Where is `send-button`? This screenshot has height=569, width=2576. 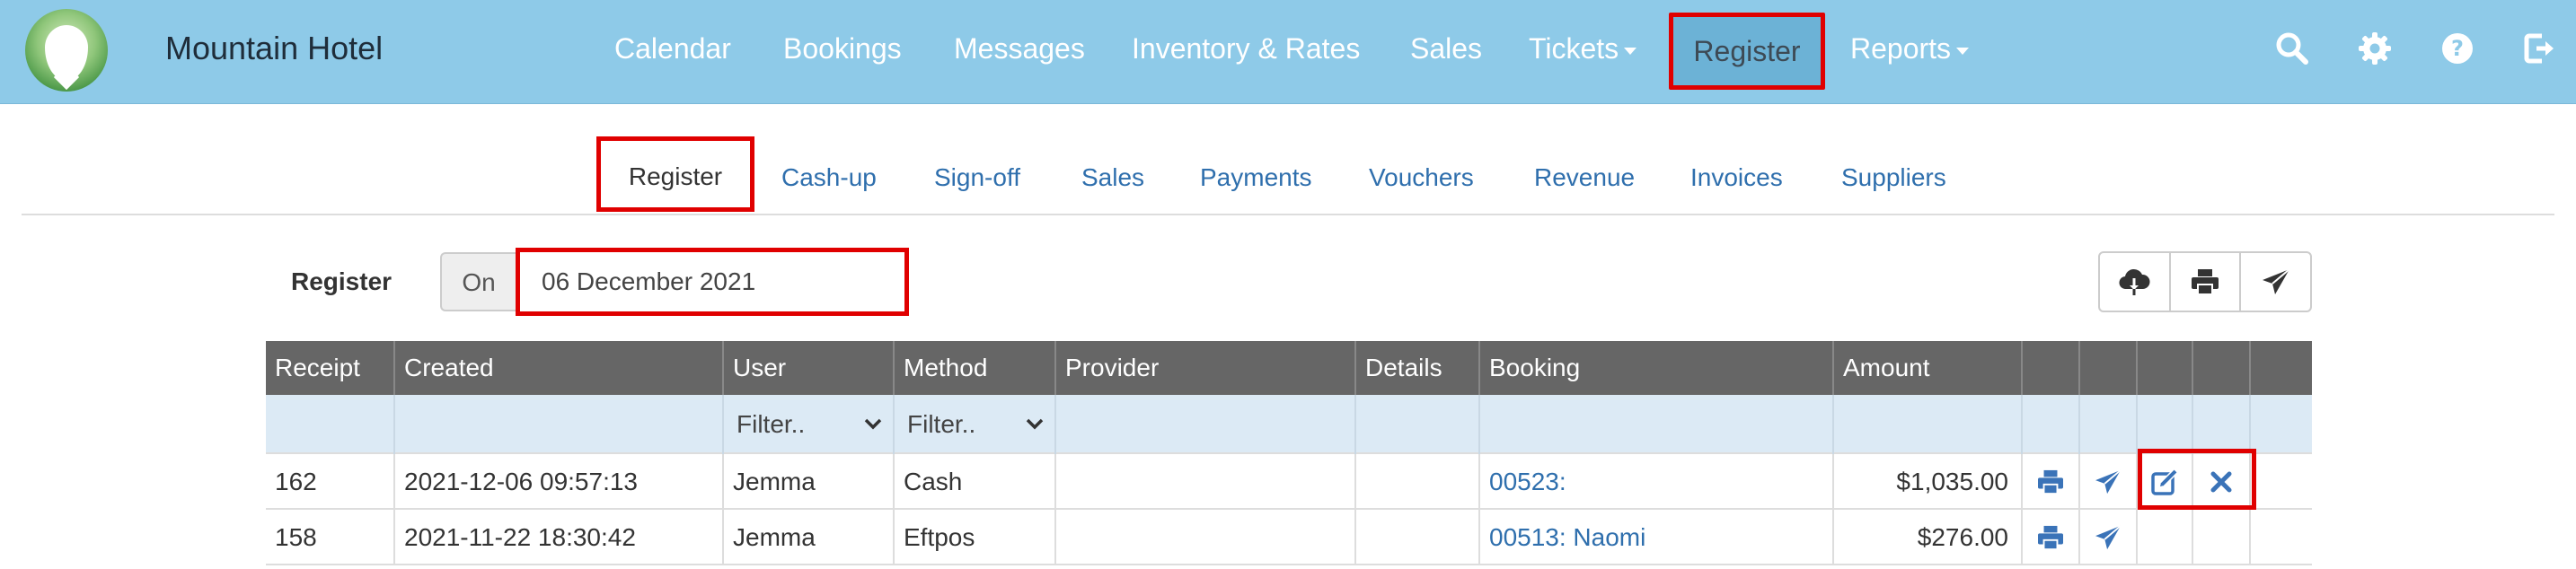
send-button is located at coordinates (2275, 282).